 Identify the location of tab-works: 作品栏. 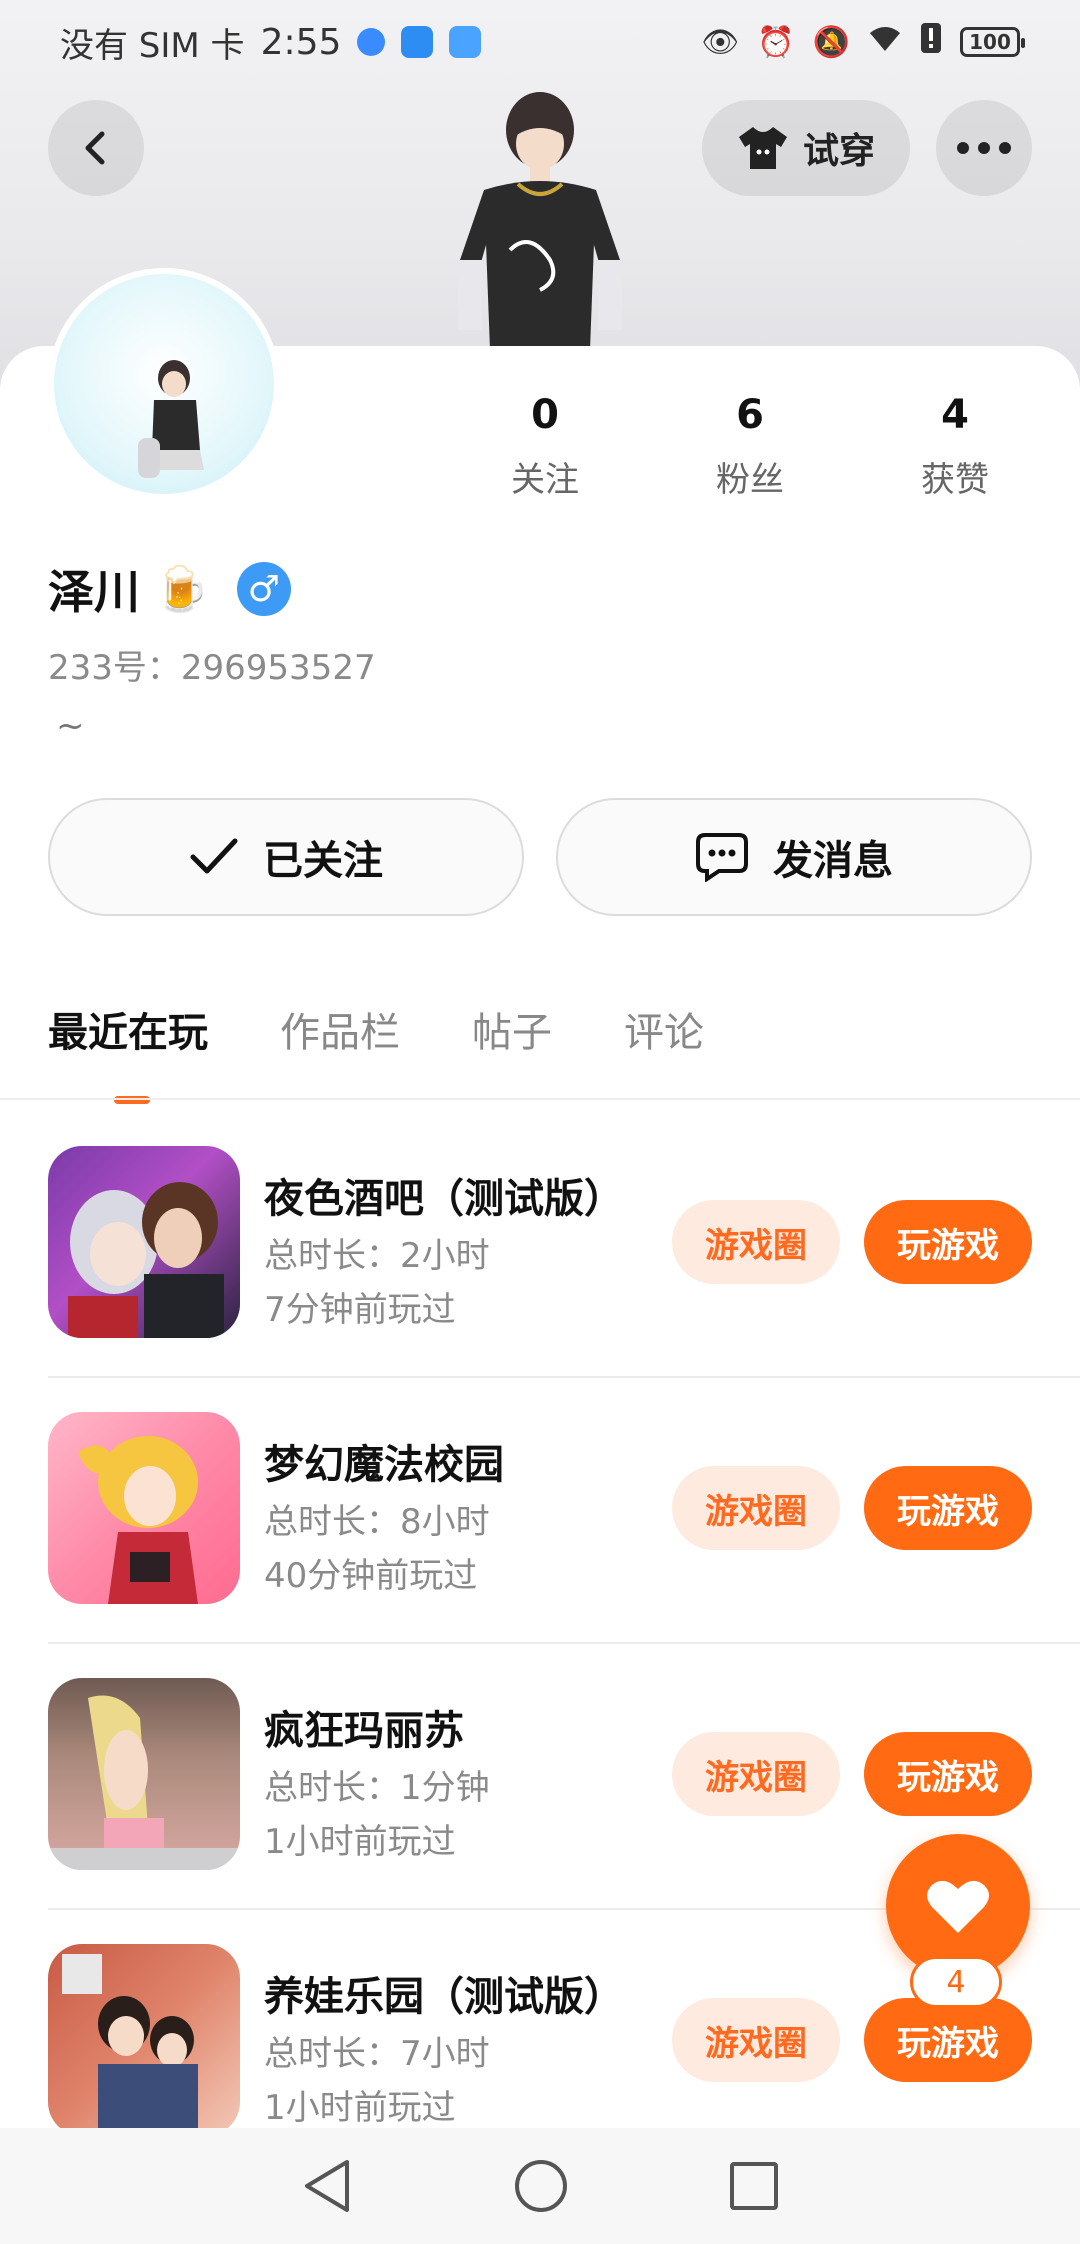
(340, 1029).